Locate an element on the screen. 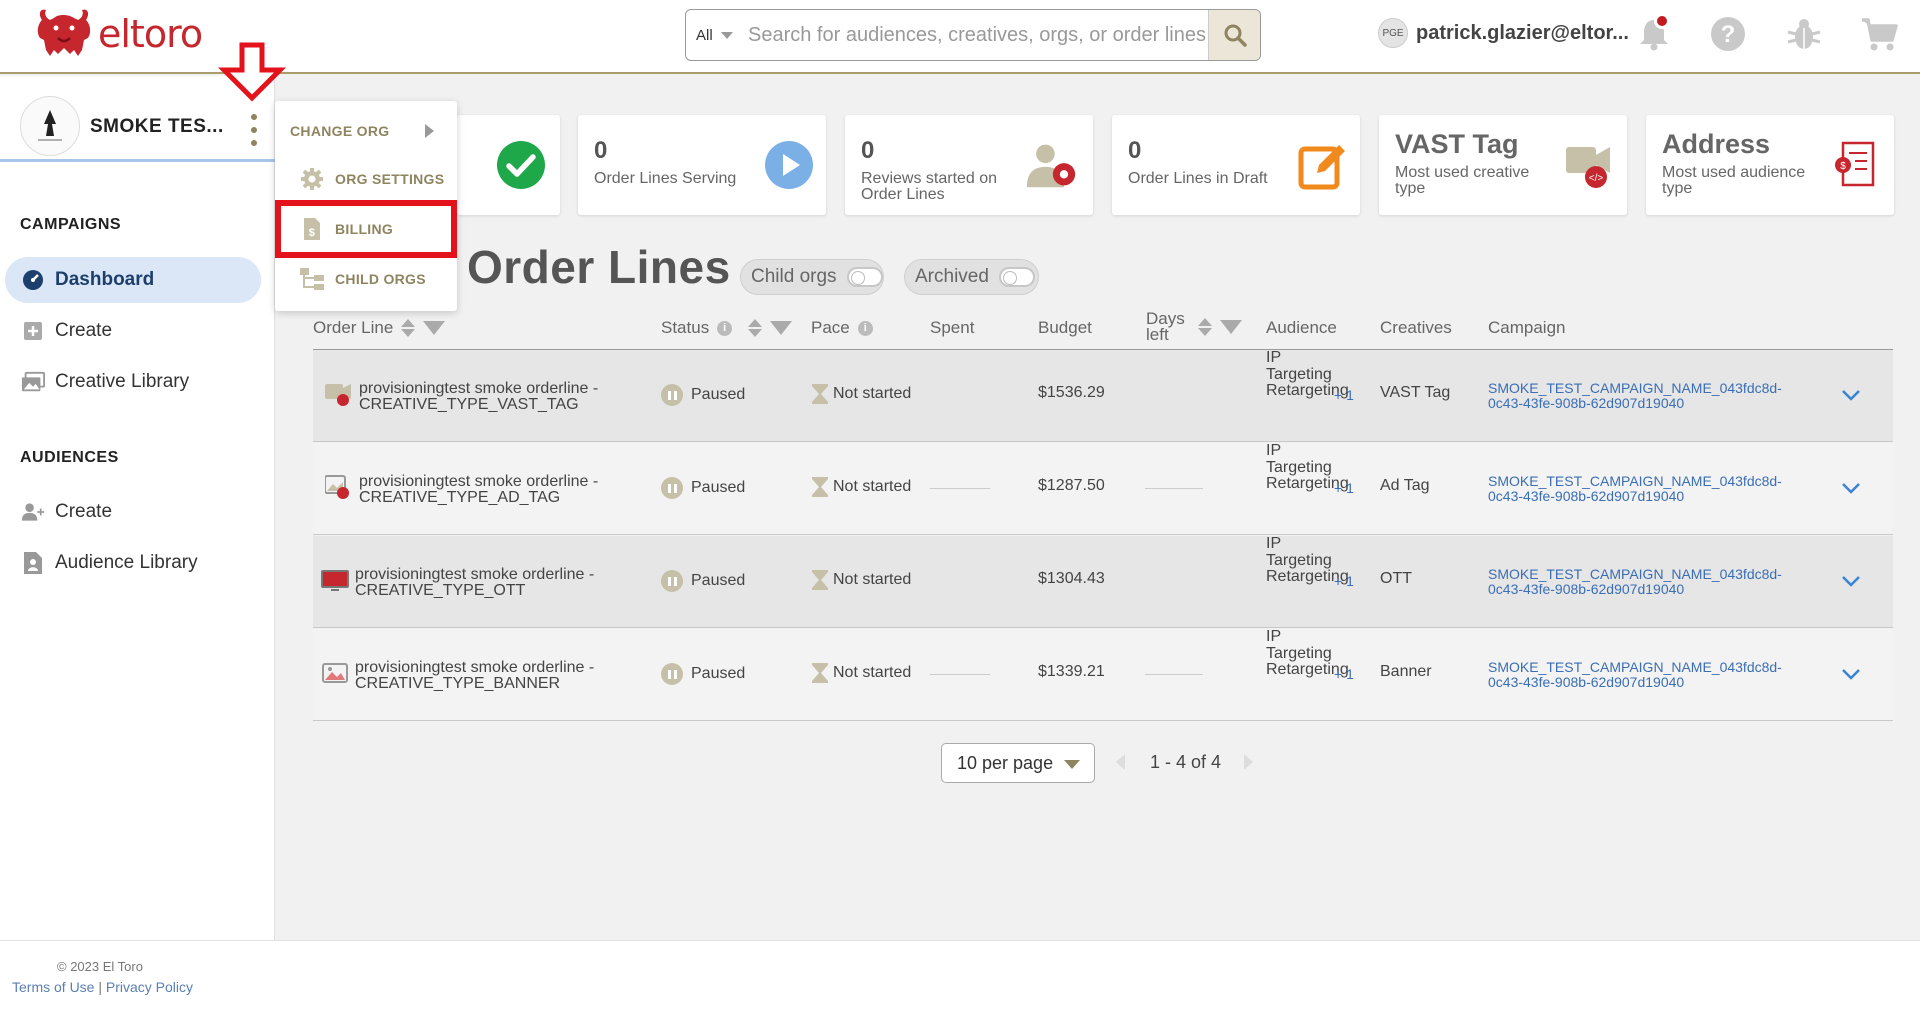  column-audience: Audience is located at coordinates (1301, 328).